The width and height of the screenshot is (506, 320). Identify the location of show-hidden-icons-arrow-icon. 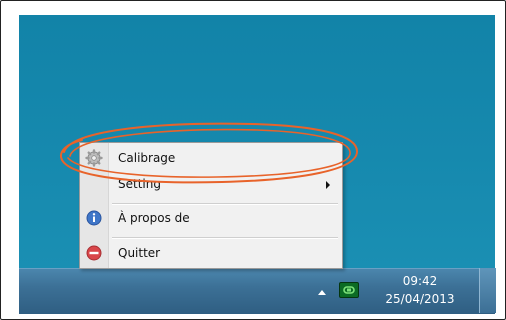
(322, 292).